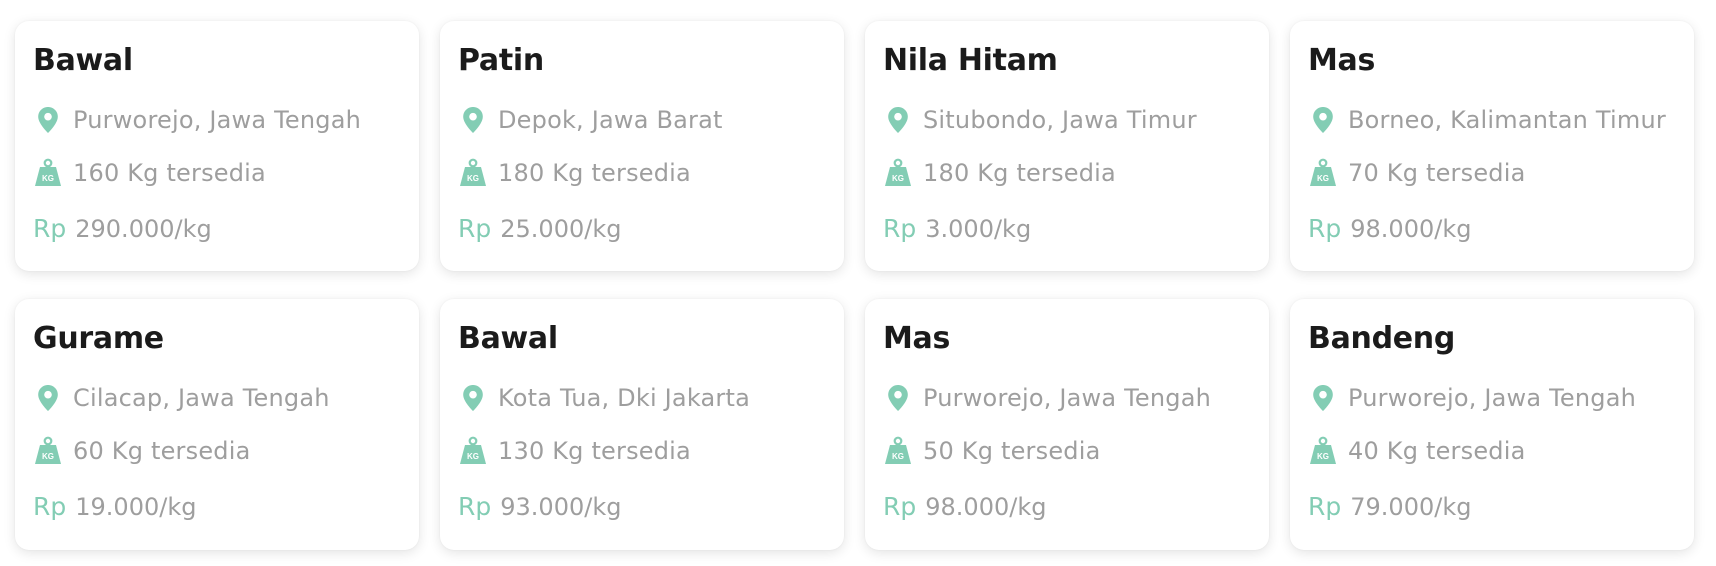 Image resolution: width=1716 pixels, height=566 pixels. I want to click on product-price: Rp 19.000/kg, so click(114, 506).